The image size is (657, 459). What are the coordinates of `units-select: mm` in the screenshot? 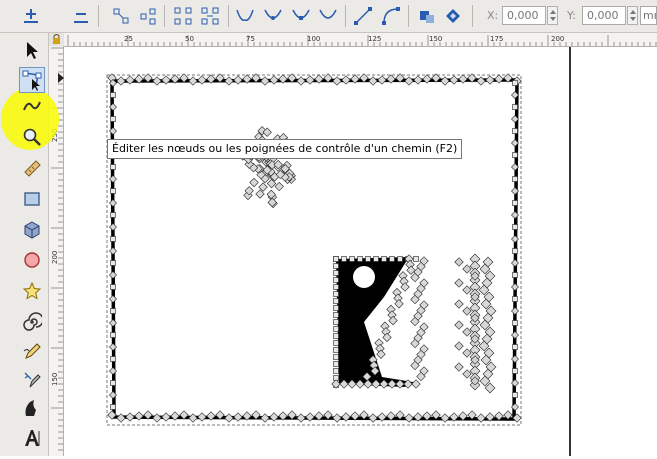 It's located at (648, 15).